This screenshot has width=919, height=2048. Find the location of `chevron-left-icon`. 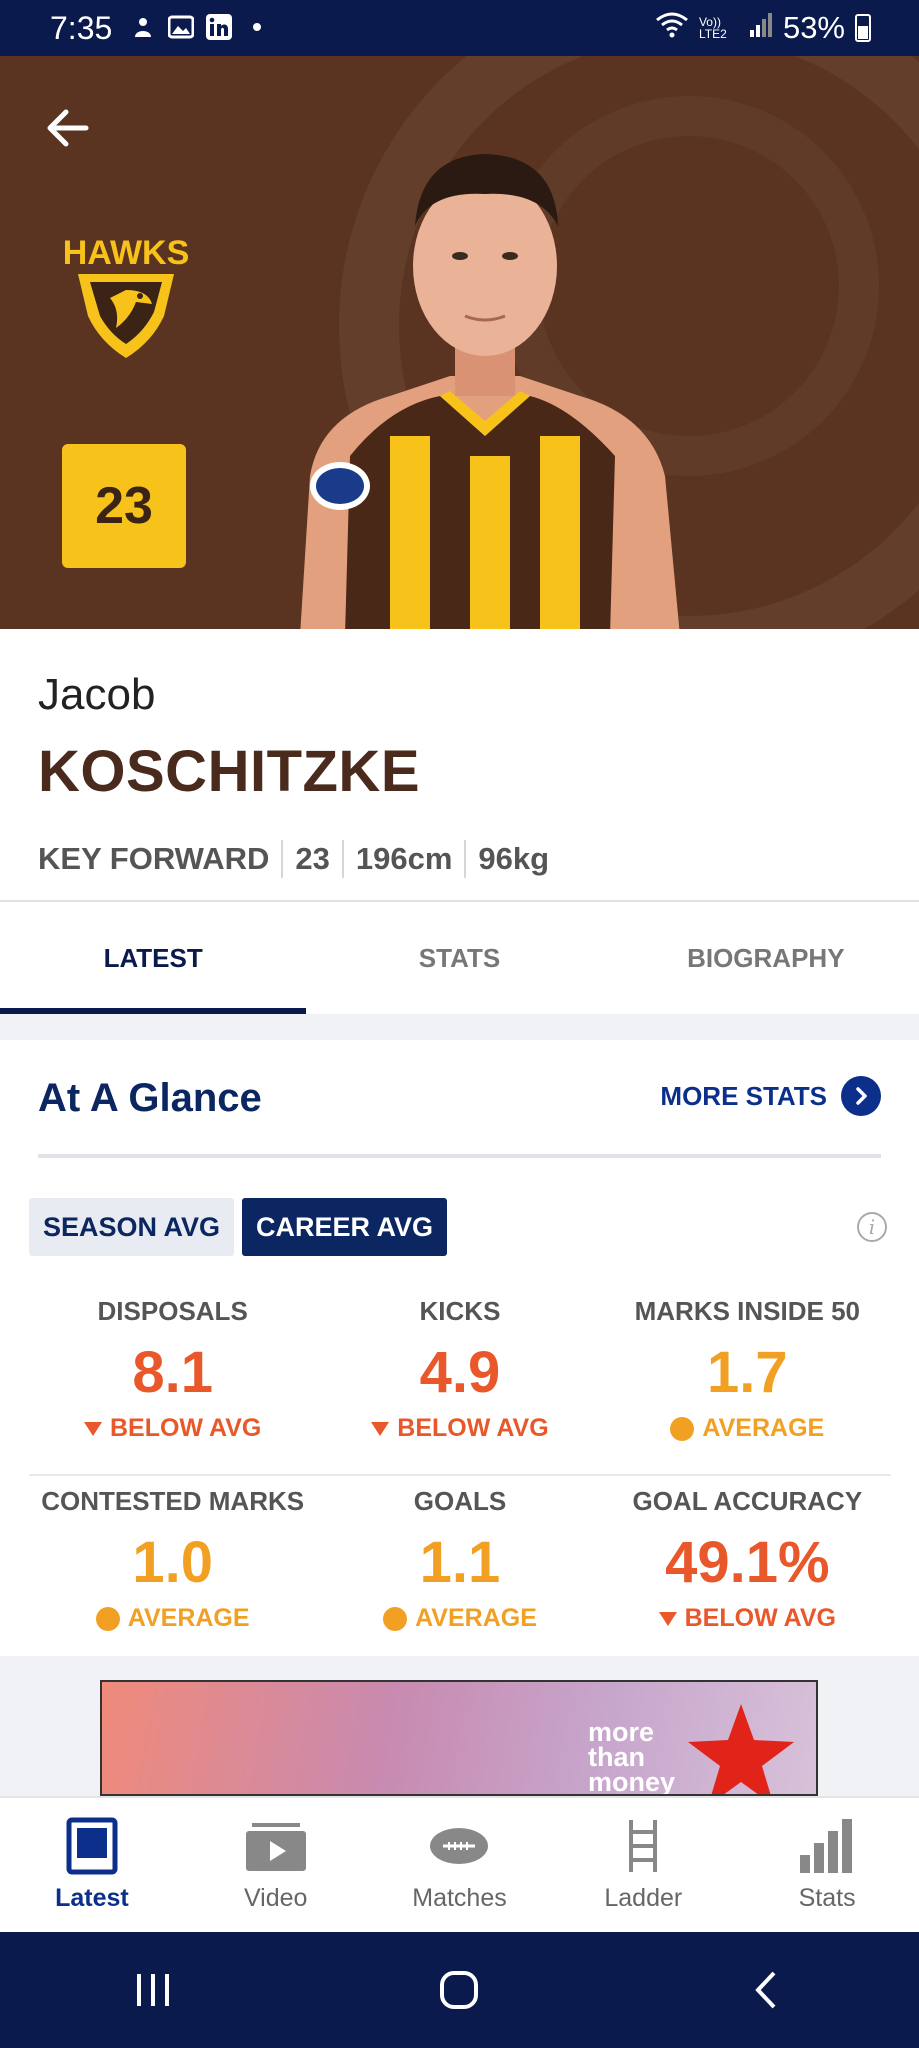

chevron-left-icon is located at coordinates (765, 1990).